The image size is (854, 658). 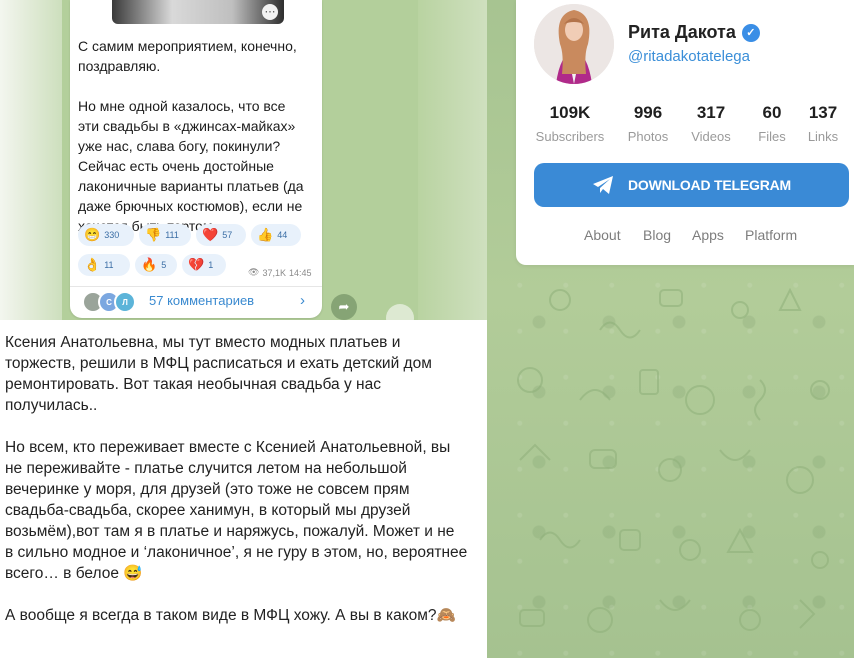 What do you see at coordinates (109, 265) in the screenshot?
I see `reaction-count: 11` at bounding box center [109, 265].